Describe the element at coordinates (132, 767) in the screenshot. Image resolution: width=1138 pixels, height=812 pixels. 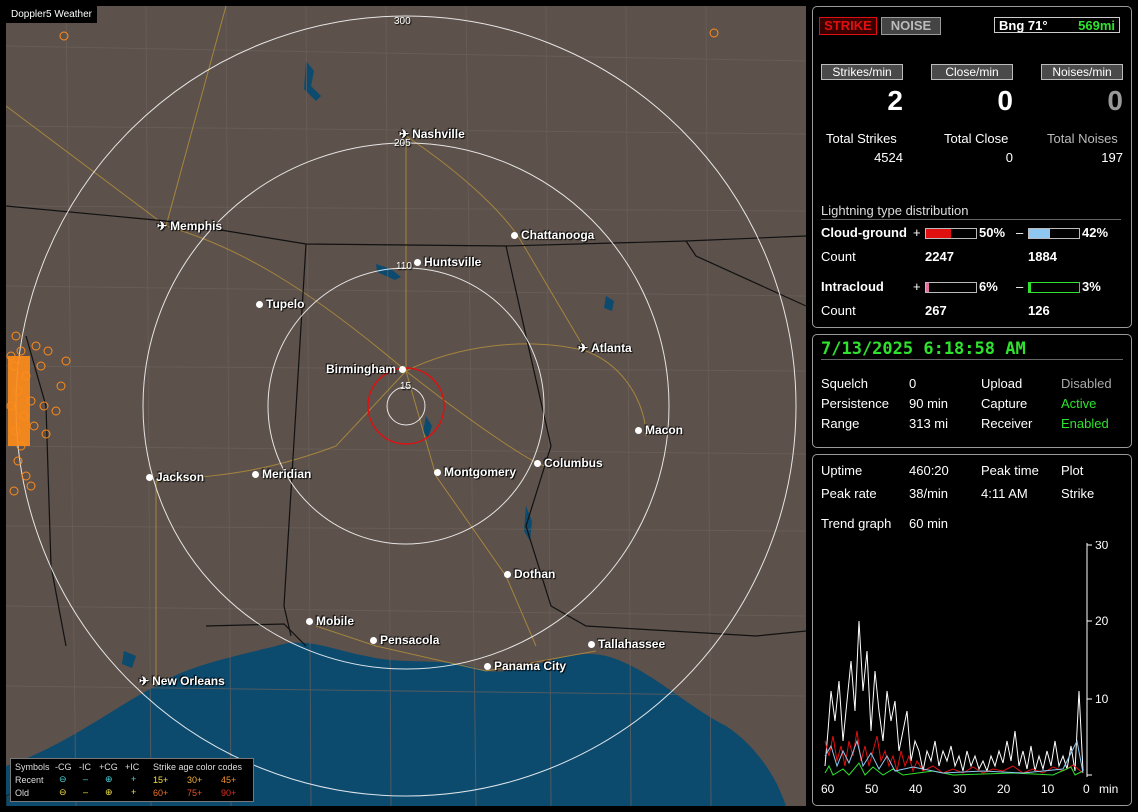
I see `legend-col-pos-ic: +IC` at that location.